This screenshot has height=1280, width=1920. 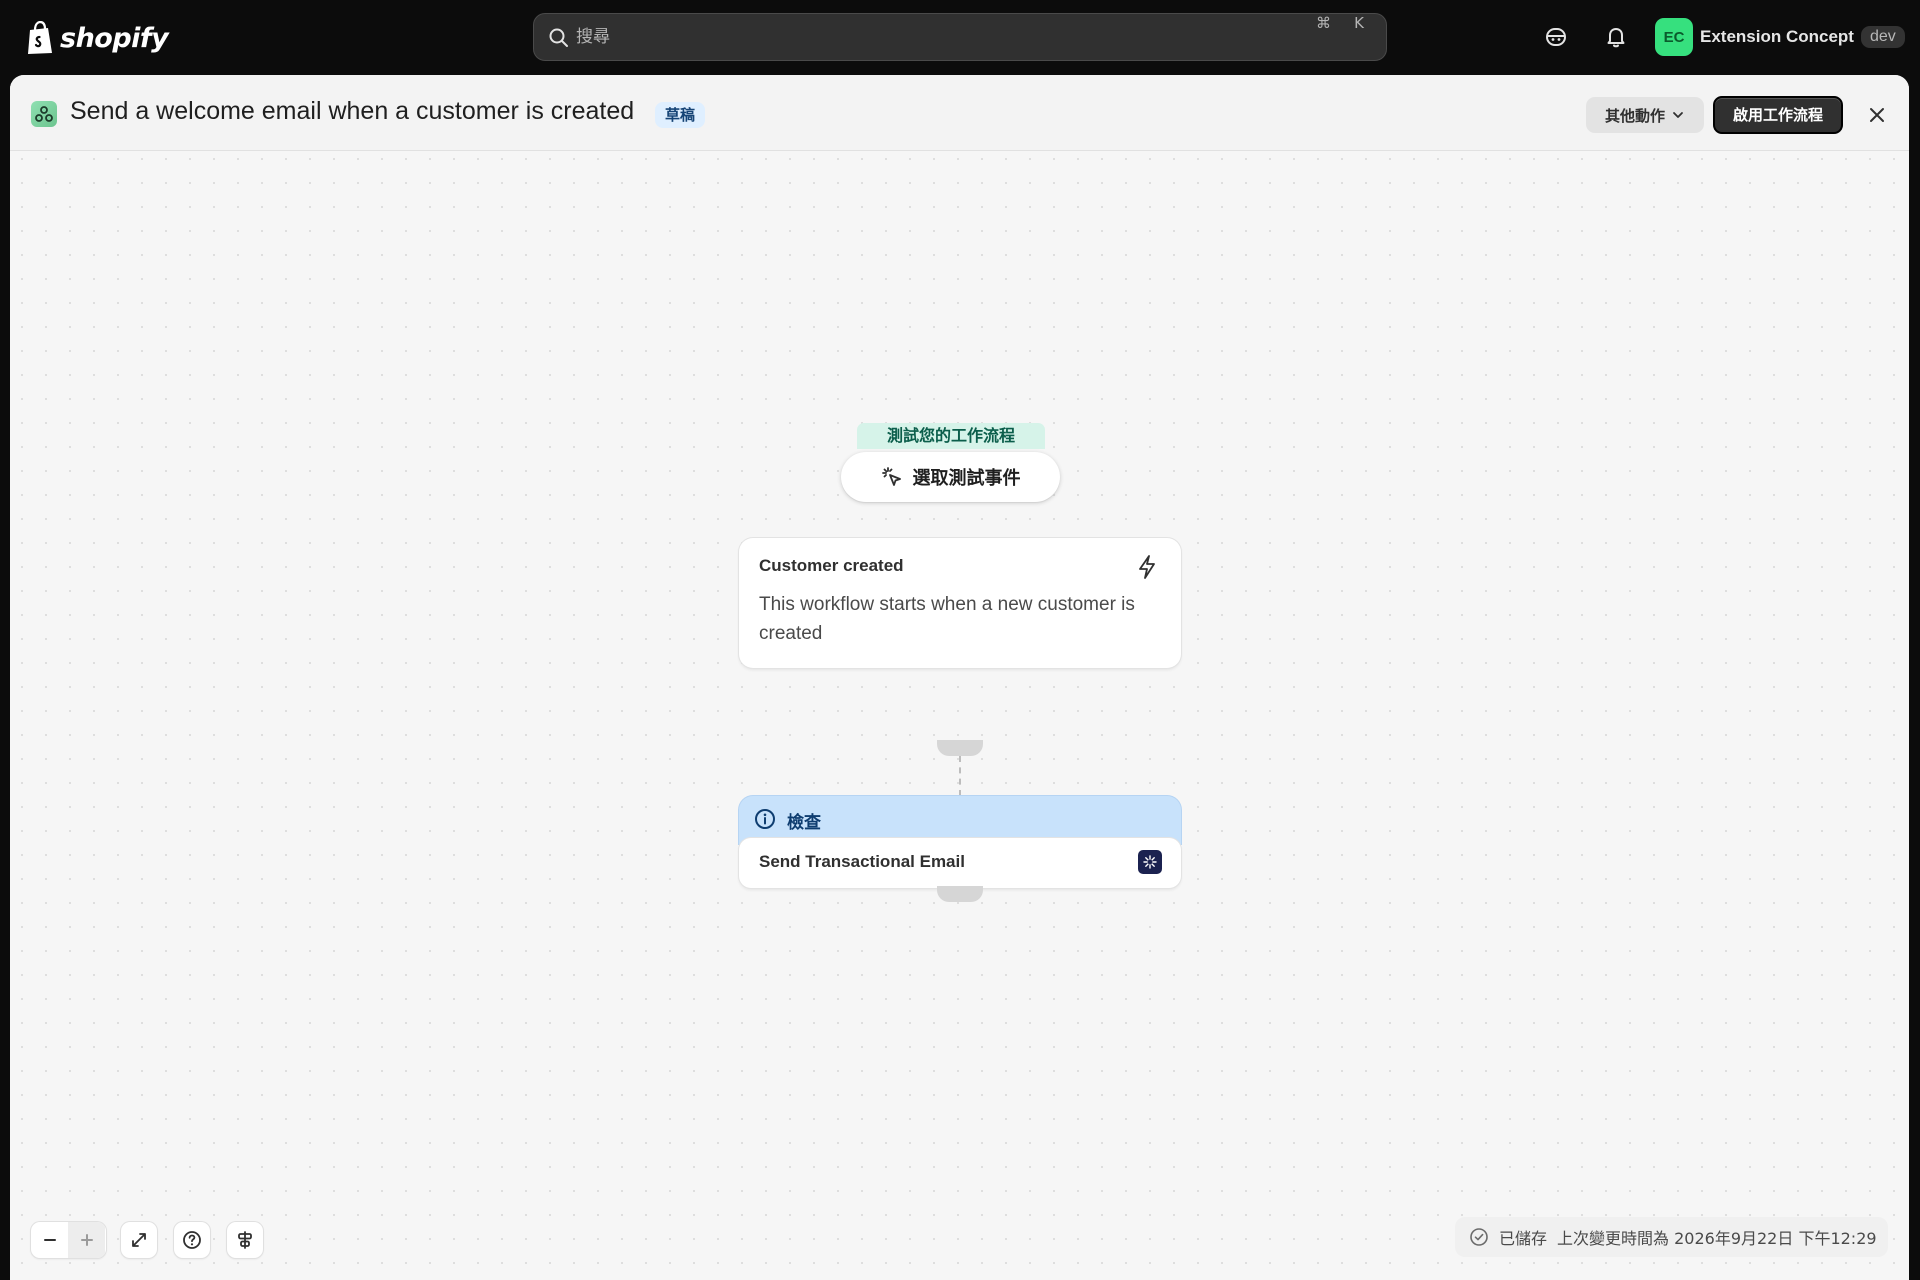 I want to click on shopify-bag-icon, so click(x=40, y=37).